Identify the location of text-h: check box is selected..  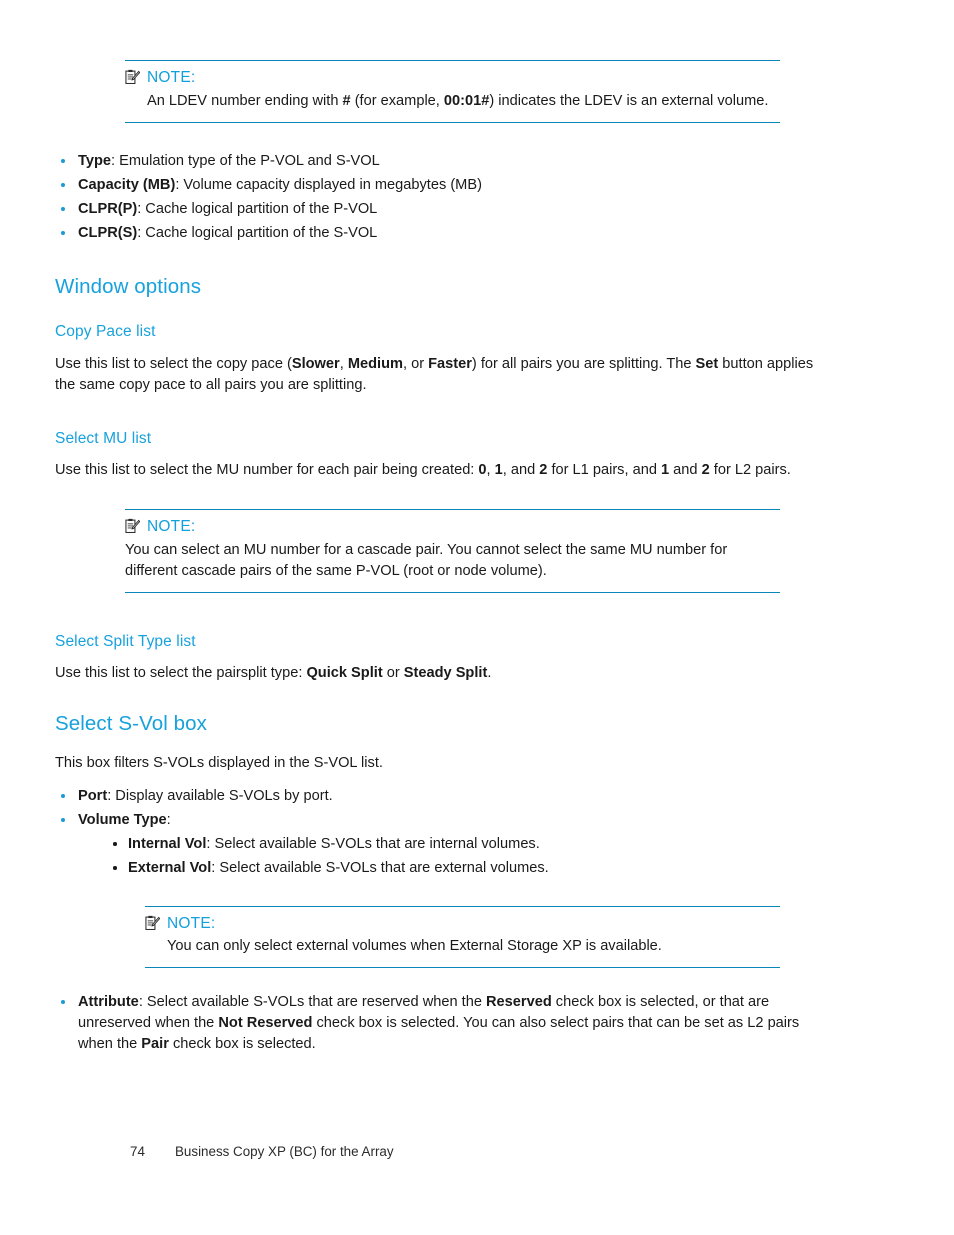
(242, 1044).